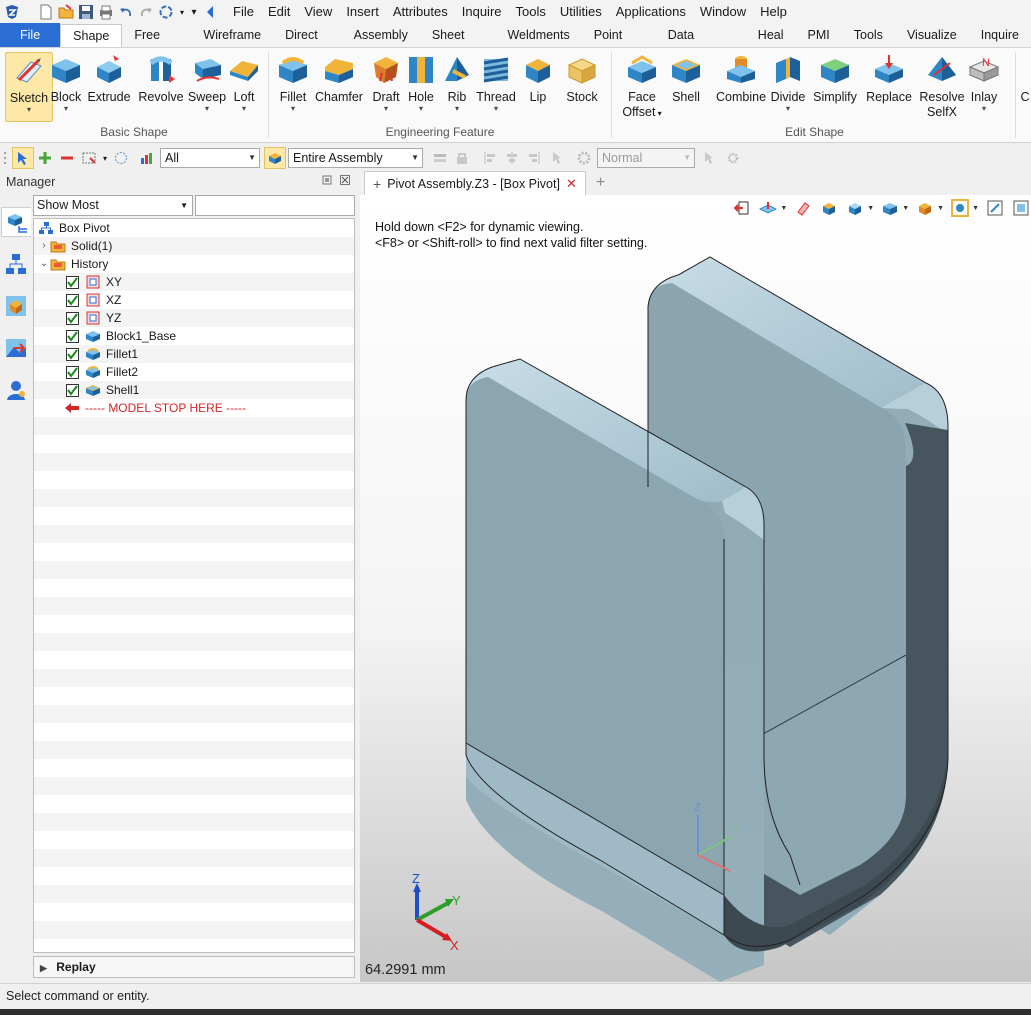 The image size is (1031, 1015). Describe the element at coordinates (819, 35) in the screenshot. I see `tab-pmi: PMI` at that location.